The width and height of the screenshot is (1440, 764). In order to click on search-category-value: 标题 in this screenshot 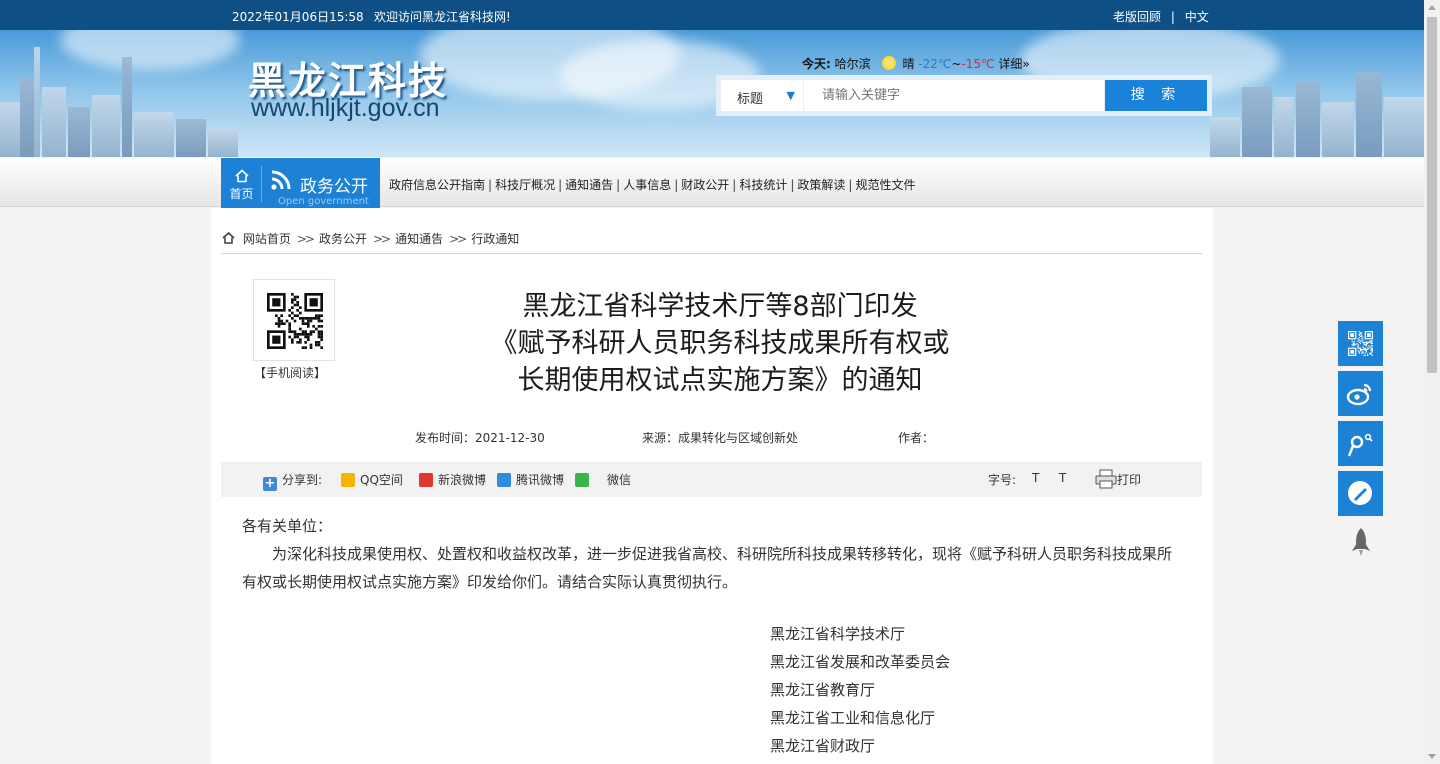, I will do `click(750, 99)`.